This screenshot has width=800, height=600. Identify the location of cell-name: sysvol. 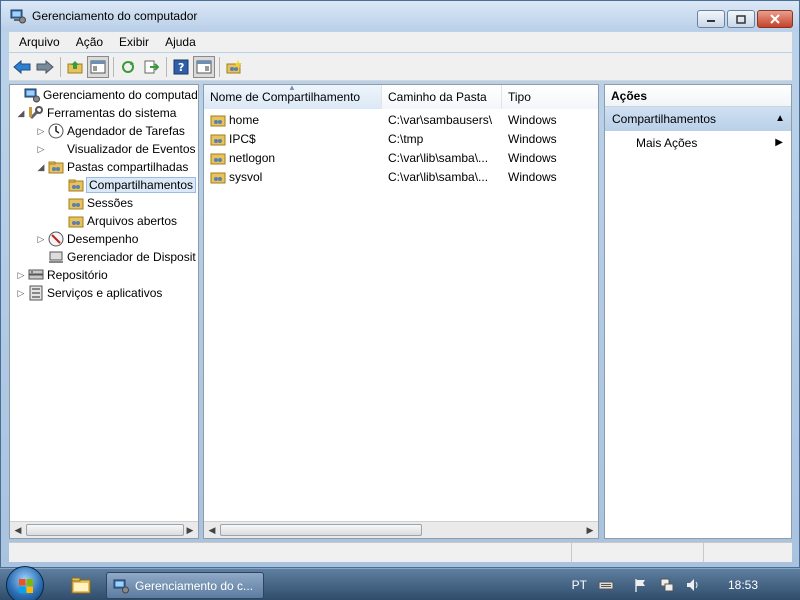
(296, 177).